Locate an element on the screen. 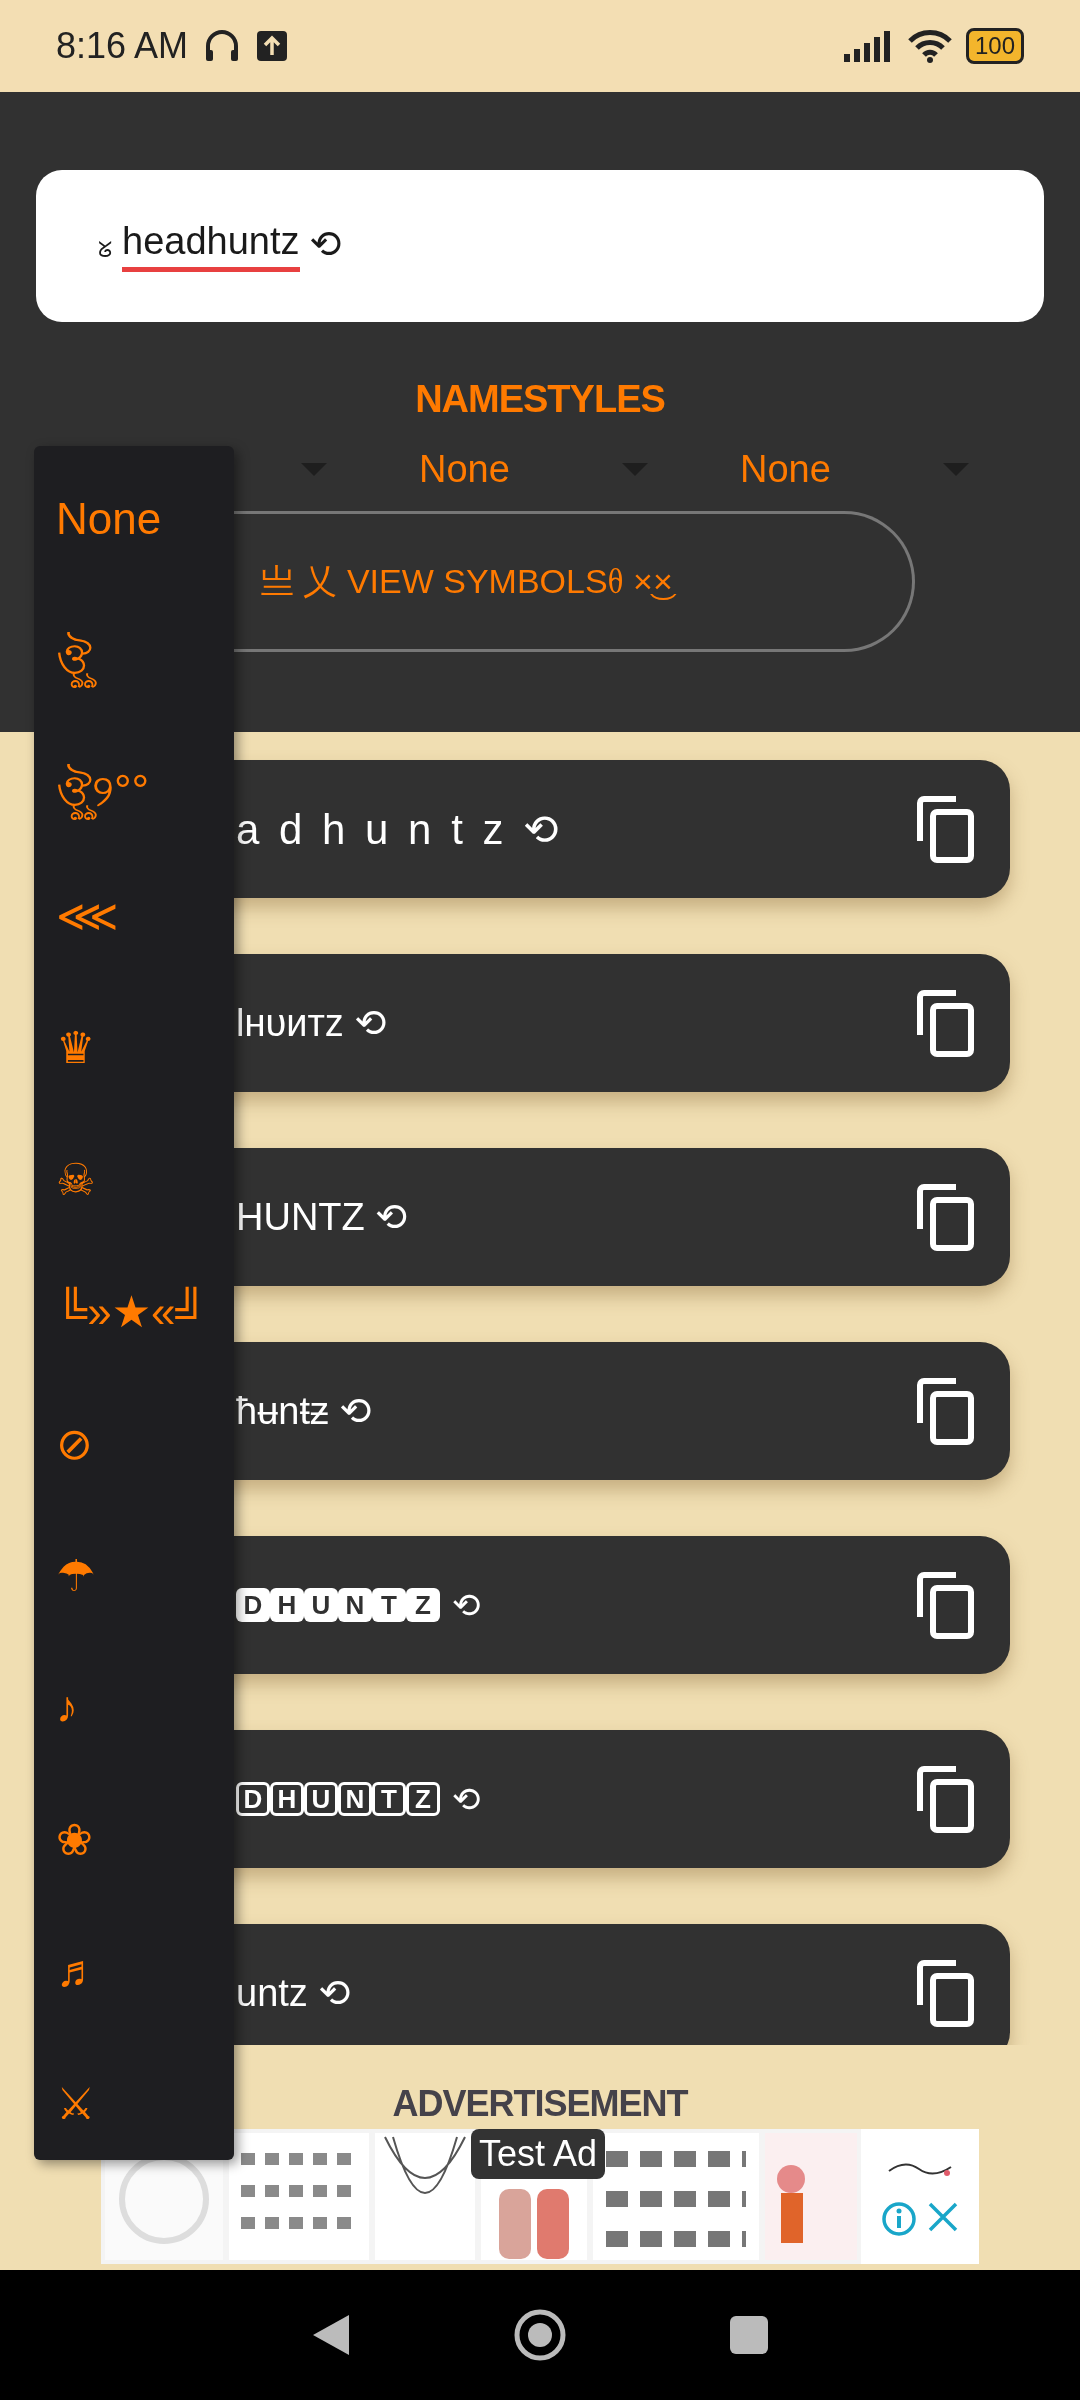 Image resolution: width=1080 pixels, height=2400 pixels. menu-item: ╚»★«╝ is located at coordinates (134, 1342).